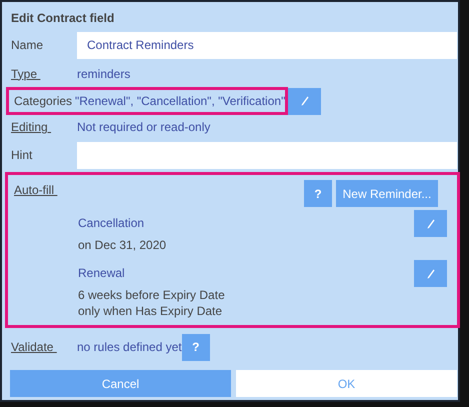 The height and width of the screenshot is (407, 469). Describe the element at coordinates (36, 190) in the screenshot. I see `auto-fill-link: Auto-fill` at that location.